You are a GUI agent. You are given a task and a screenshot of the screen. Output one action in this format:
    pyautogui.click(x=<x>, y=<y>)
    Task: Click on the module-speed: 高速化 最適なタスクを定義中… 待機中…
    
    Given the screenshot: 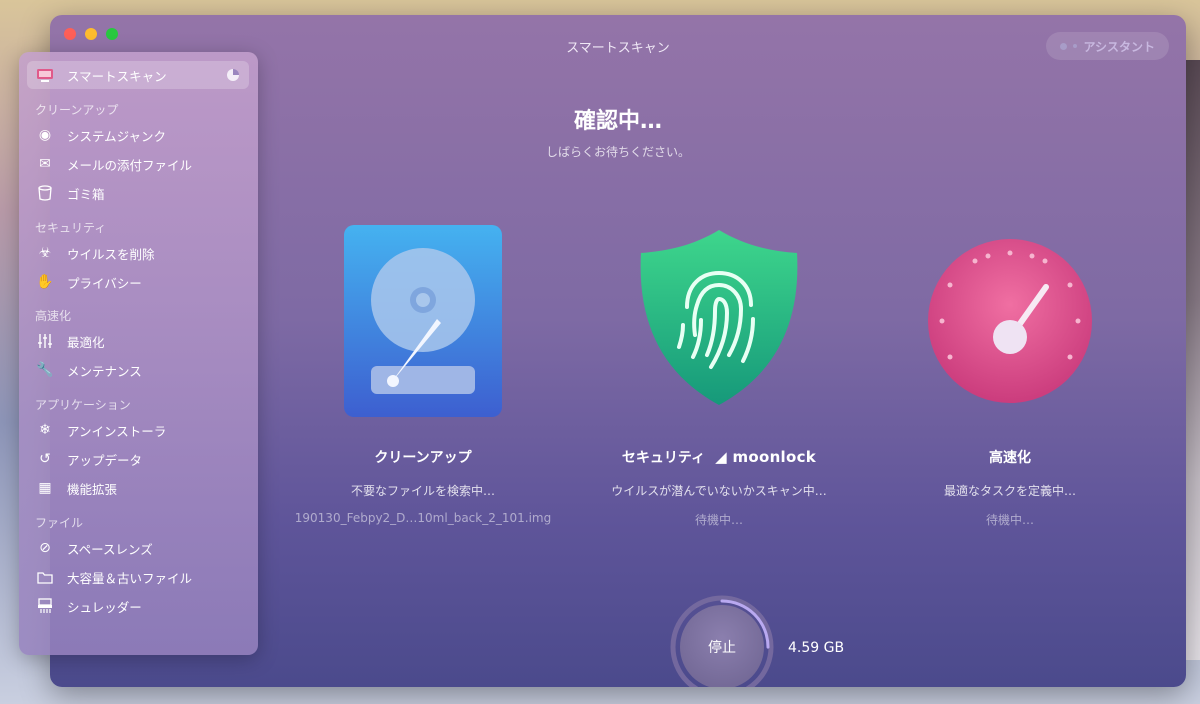 What is the action you would take?
    pyautogui.click(x=1010, y=371)
    